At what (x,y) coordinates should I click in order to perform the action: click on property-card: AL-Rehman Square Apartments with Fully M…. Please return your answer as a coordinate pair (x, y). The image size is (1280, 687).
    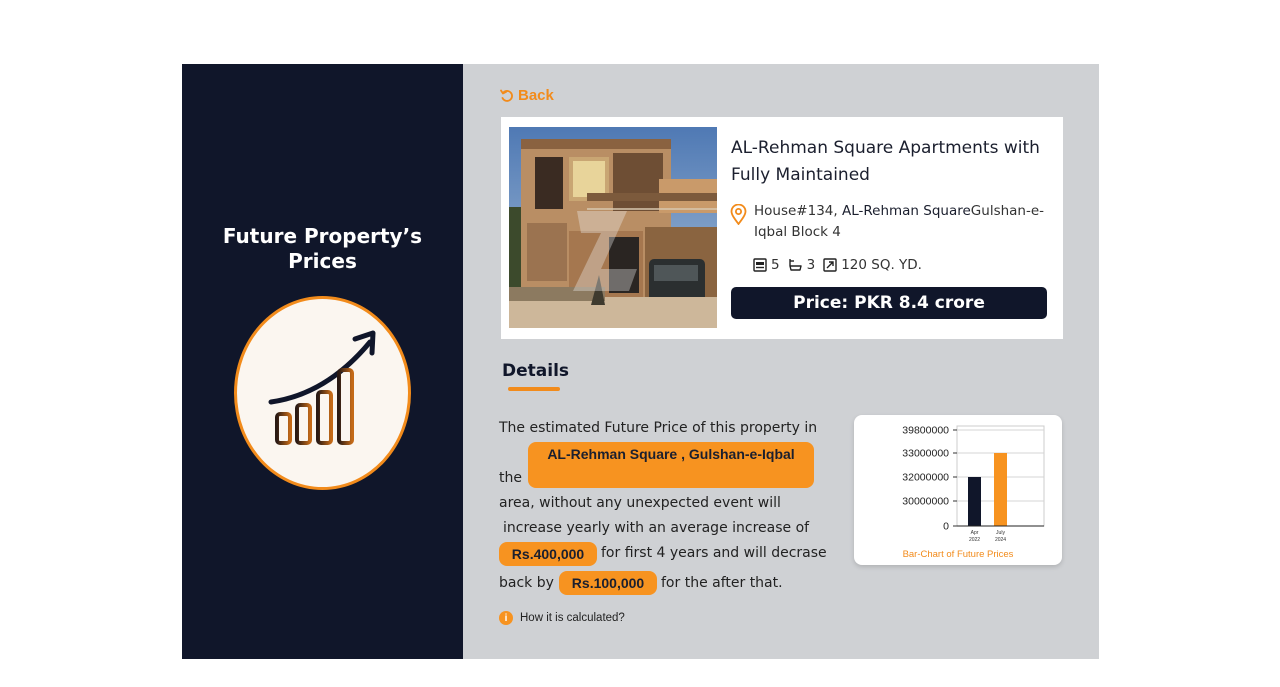
    Looking at the image, I should click on (782, 228).